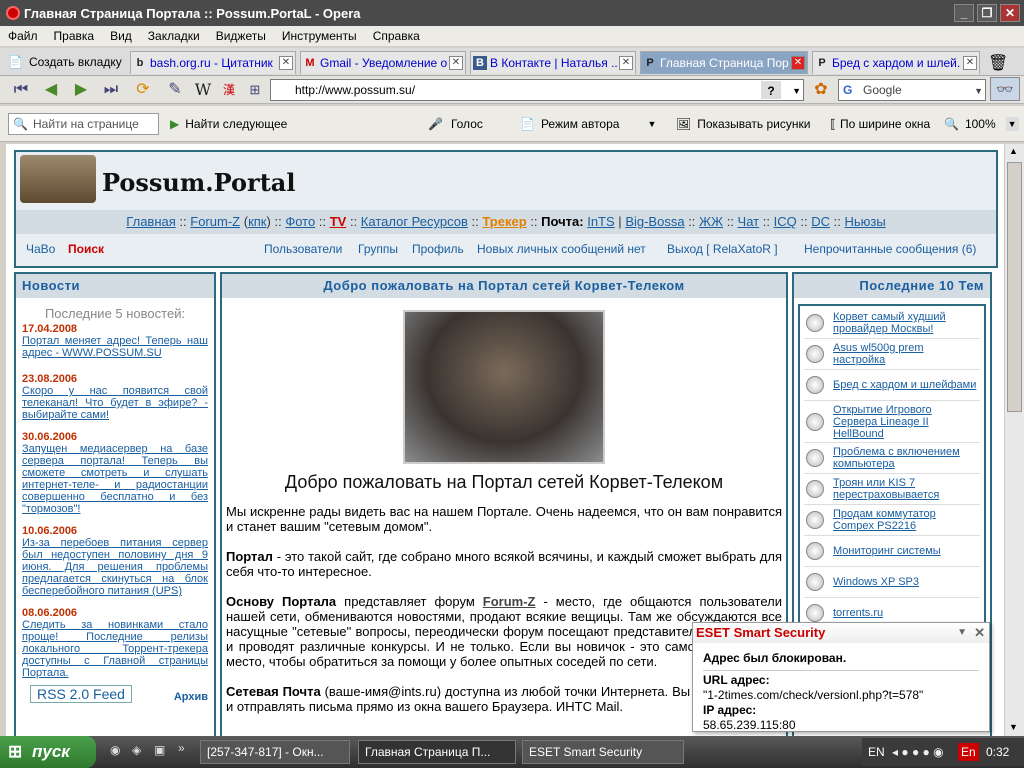 The height and width of the screenshot is (768, 1024). Describe the element at coordinates (876, 582) in the screenshot. I see `topic-link: Windows XP SP3` at that location.